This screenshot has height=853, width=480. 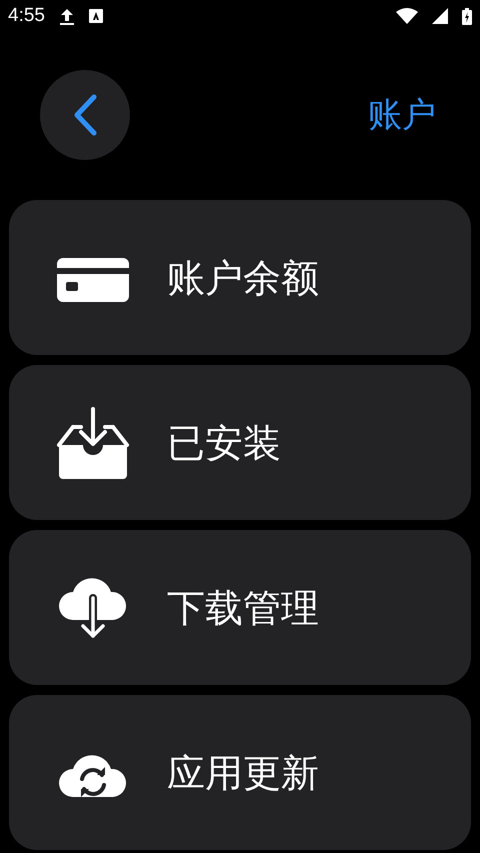 What do you see at coordinates (402, 115) in the screenshot?
I see `page-title: 账户` at bounding box center [402, 115].